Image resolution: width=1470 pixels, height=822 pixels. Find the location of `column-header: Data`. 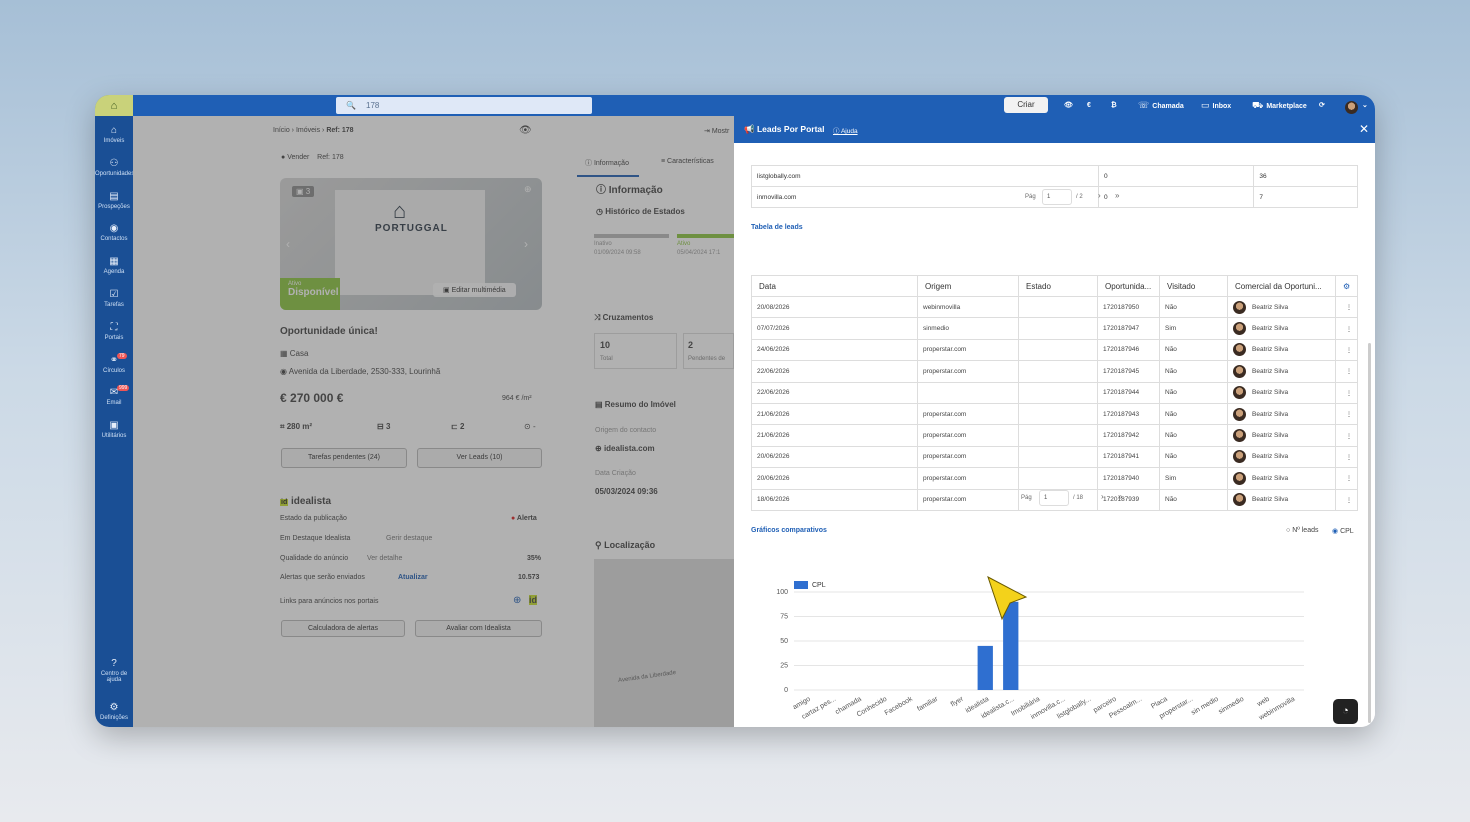

column-header: Data is located at coordinates (834, 286).